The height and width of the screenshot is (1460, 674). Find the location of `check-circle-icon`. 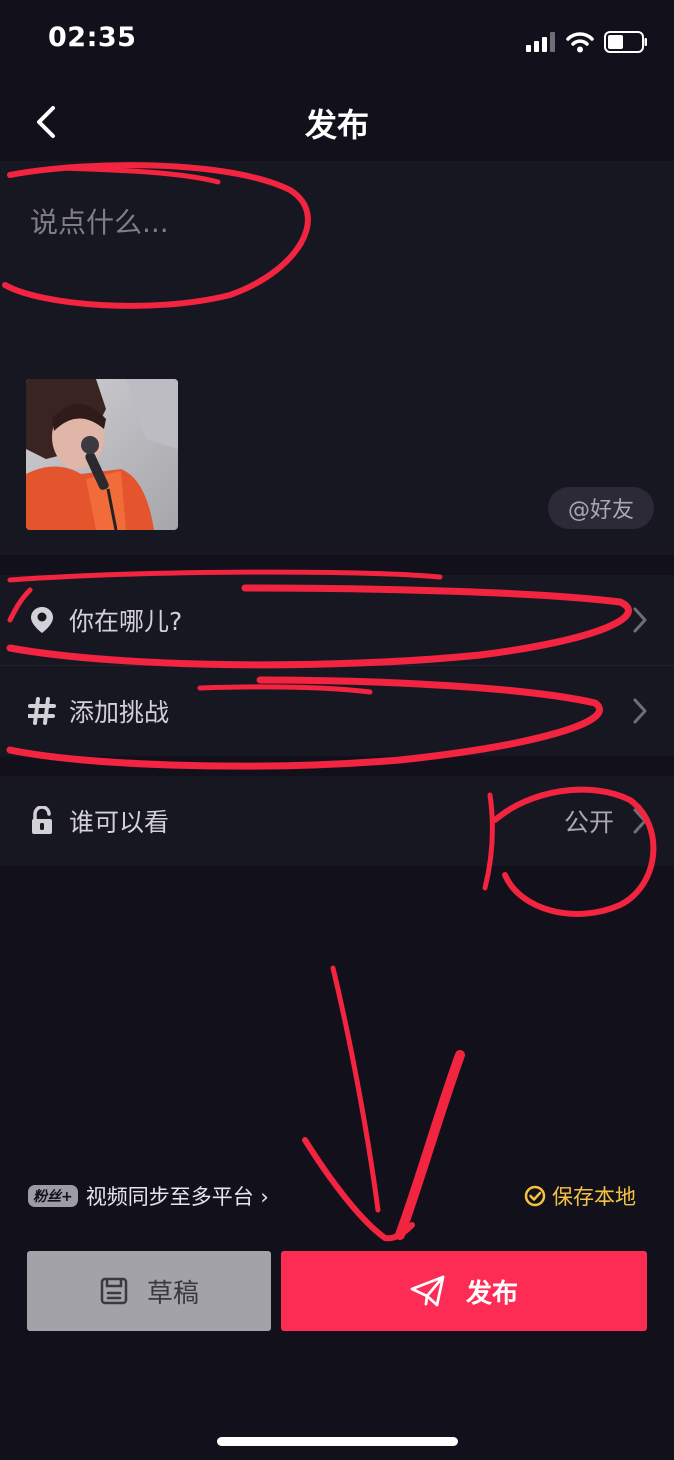

check-circle-icon is located at coordinates (535, 1196).